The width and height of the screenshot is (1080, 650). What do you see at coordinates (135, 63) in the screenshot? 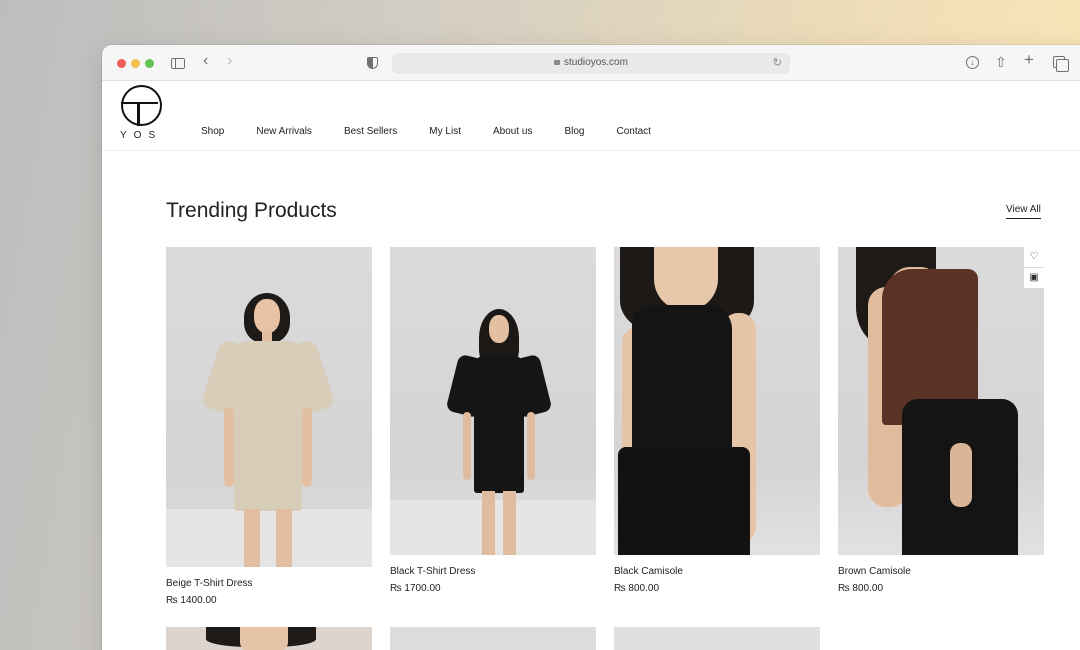
I see `minimize-window-button` at bounding box center [135, 63].